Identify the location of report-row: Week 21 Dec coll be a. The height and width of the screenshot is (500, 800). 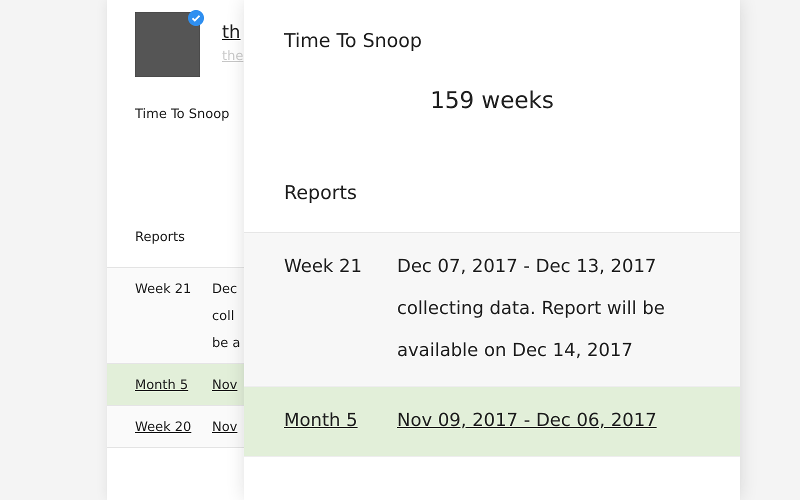
(175, 316).